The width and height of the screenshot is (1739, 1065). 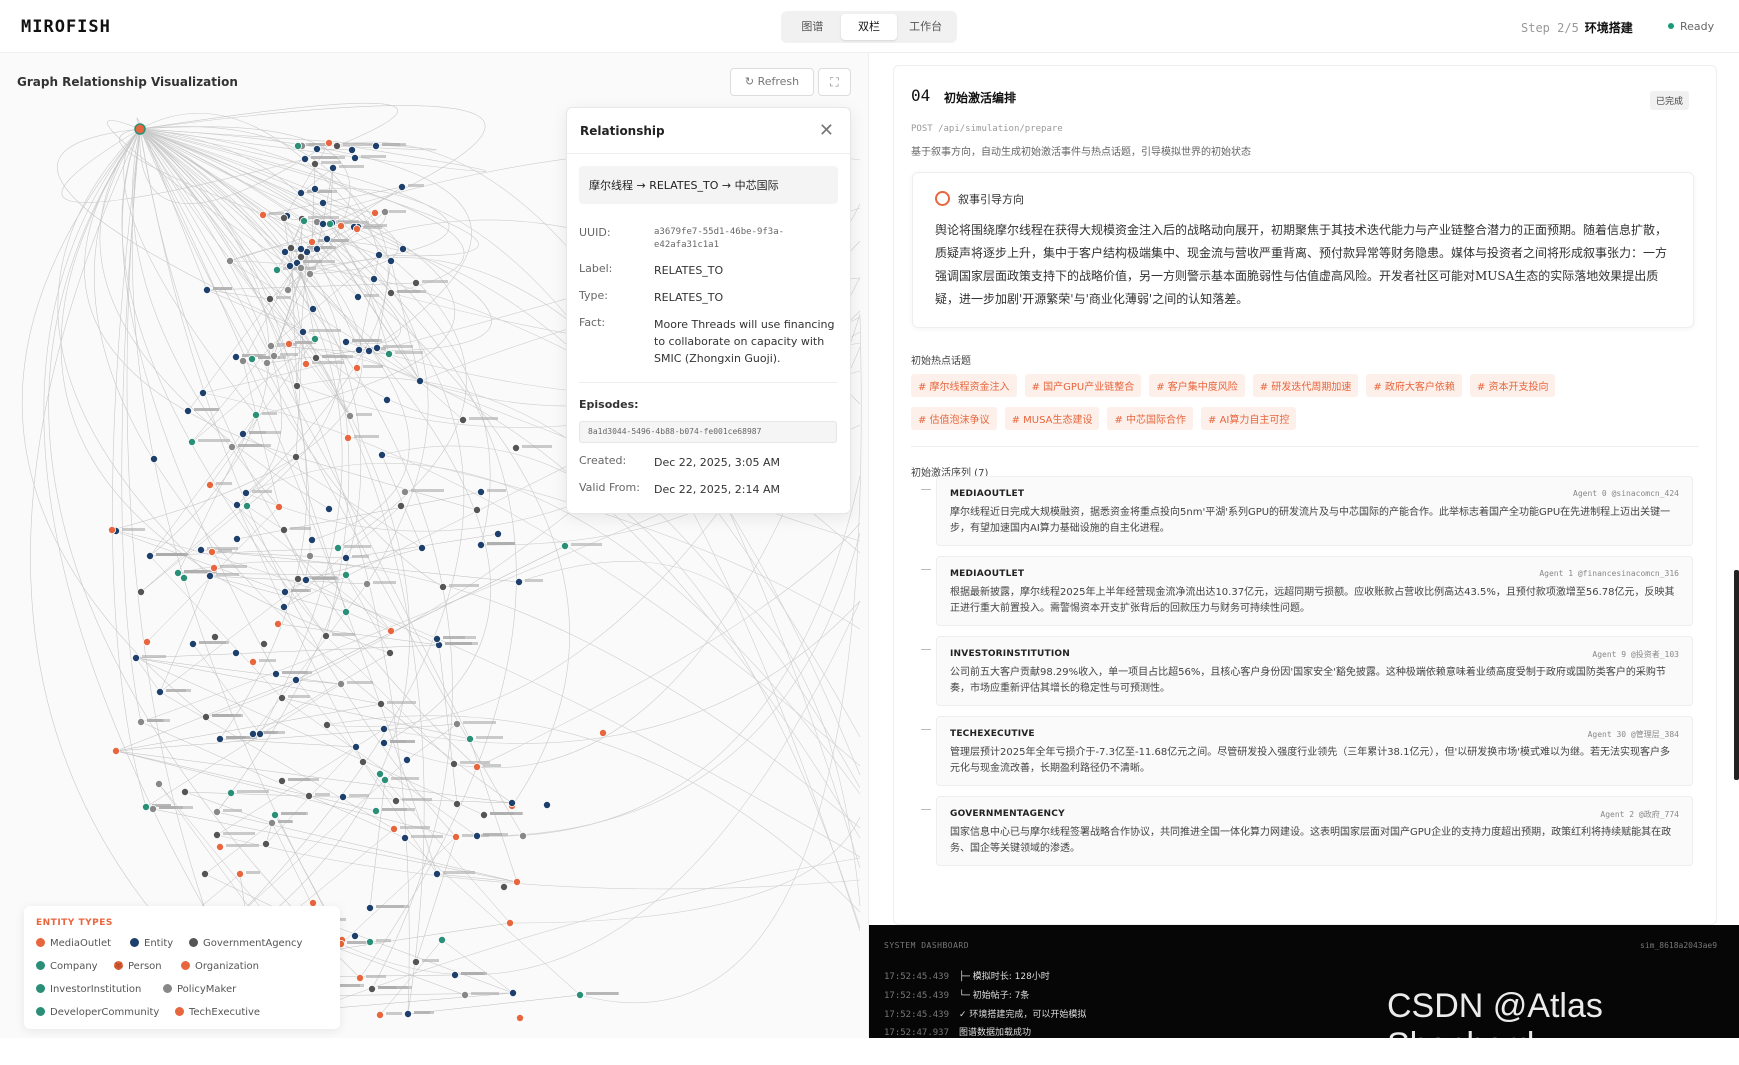 What do you see at coordinates (834, 82) in the screenshot?
I see `fullscreen-button: ⛶` at bounding box center [834, 82].